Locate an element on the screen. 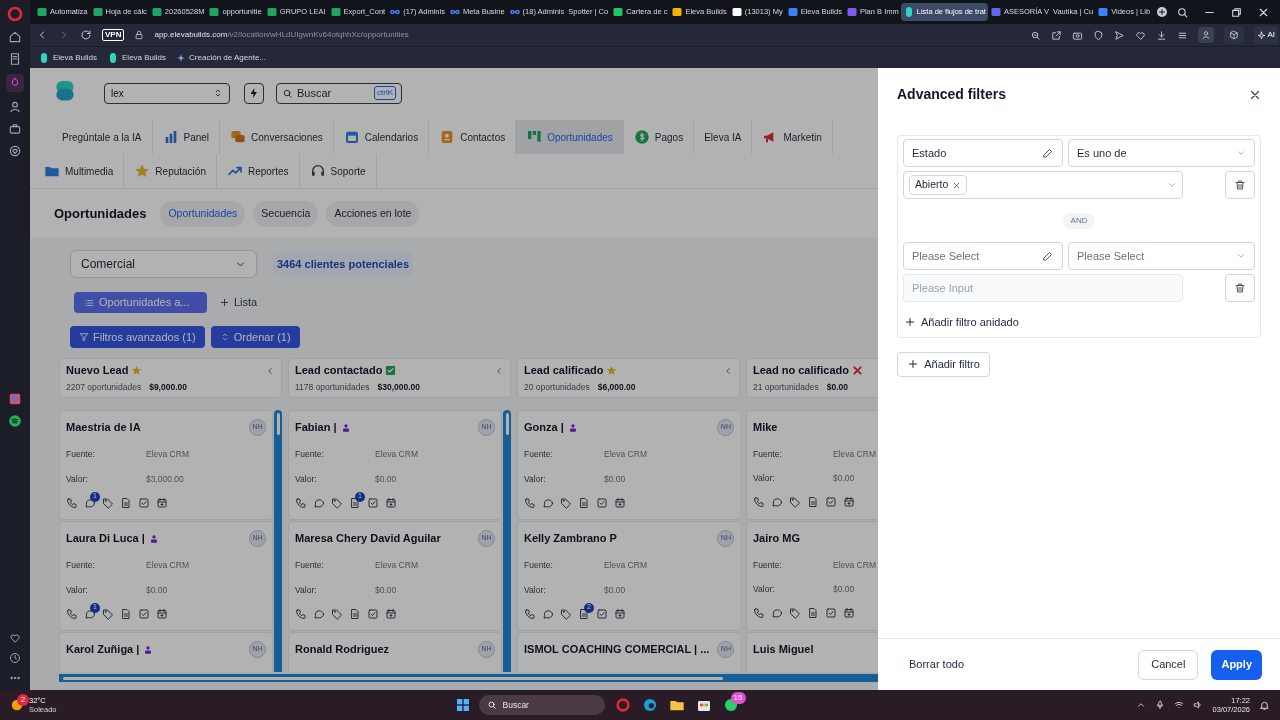  search-icon is located at coordinates (1182, 12).